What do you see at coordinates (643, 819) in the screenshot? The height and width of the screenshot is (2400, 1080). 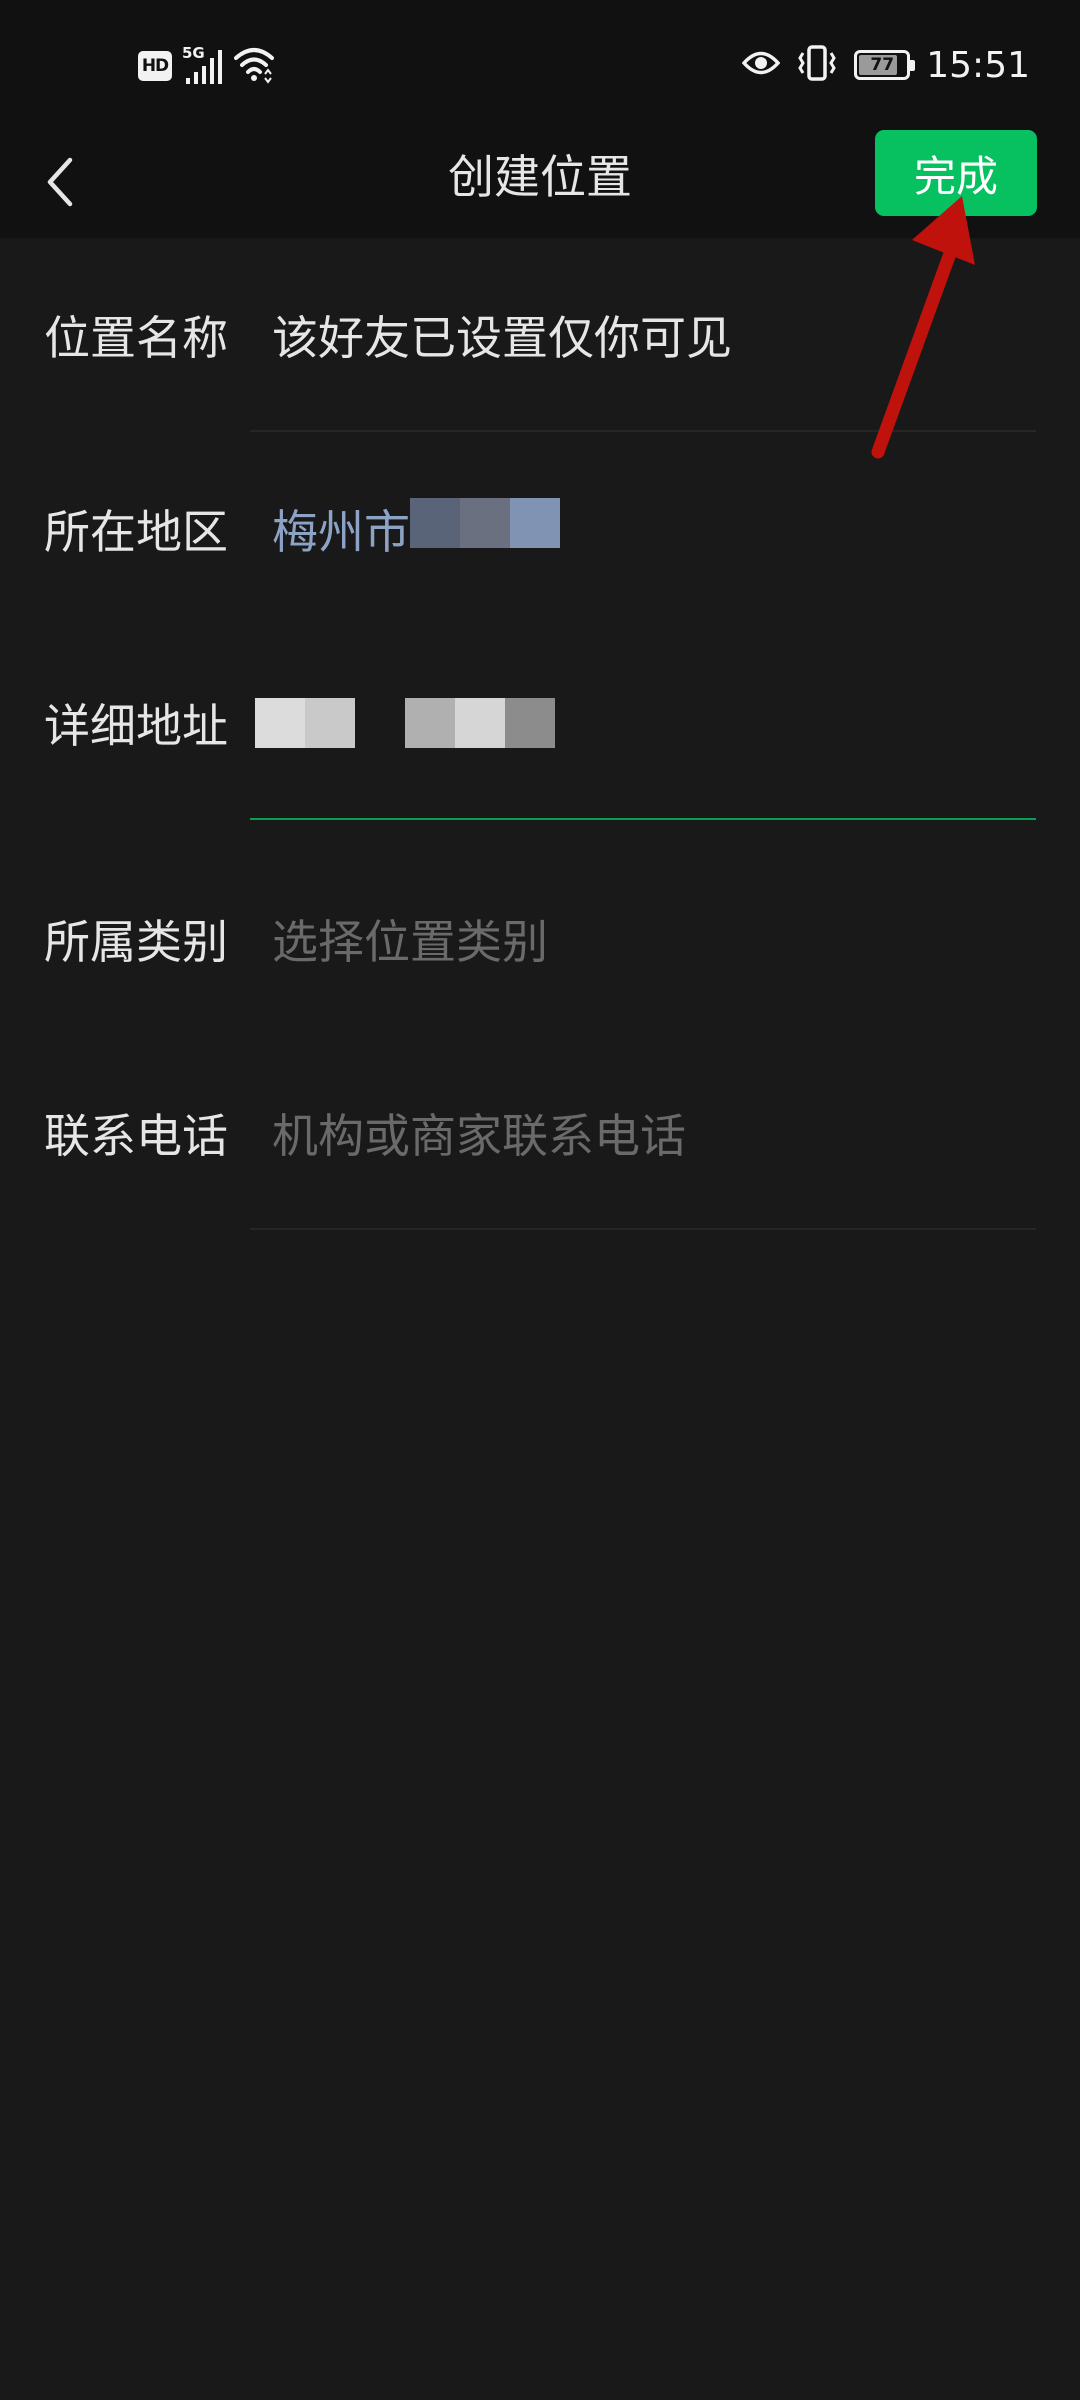 I see `row-divider-focused` at bounding box center [643, 819].